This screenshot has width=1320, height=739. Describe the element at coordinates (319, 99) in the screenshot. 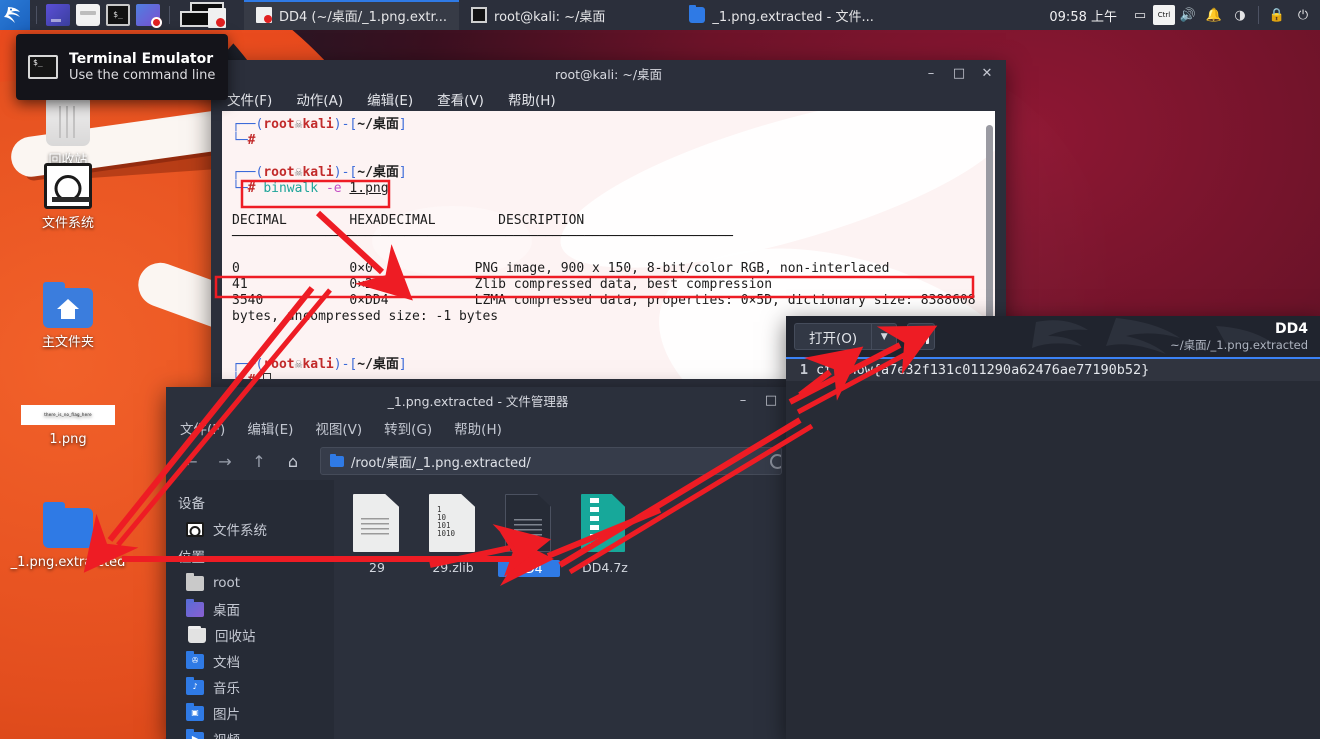

I see `menu-actions: 动作(A)` at that location.